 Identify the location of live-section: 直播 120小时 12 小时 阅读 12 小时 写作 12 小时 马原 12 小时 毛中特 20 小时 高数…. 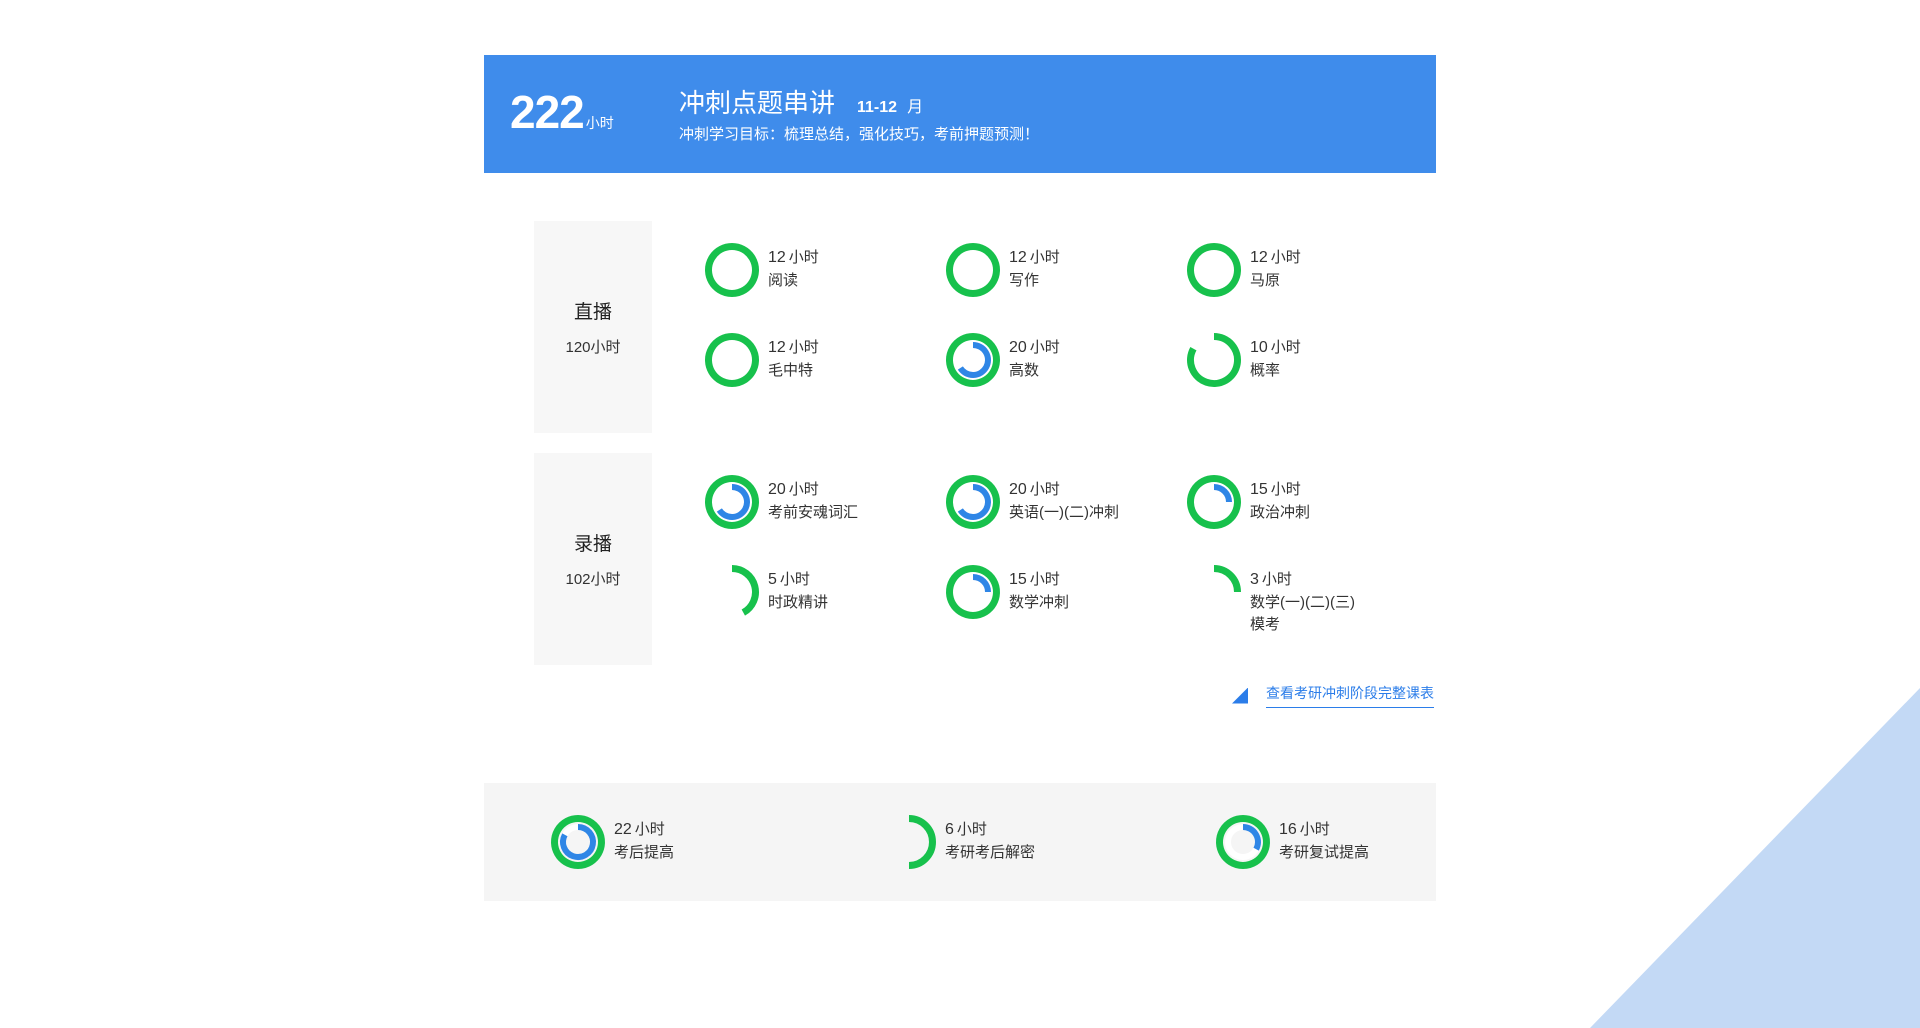
(974, 327).